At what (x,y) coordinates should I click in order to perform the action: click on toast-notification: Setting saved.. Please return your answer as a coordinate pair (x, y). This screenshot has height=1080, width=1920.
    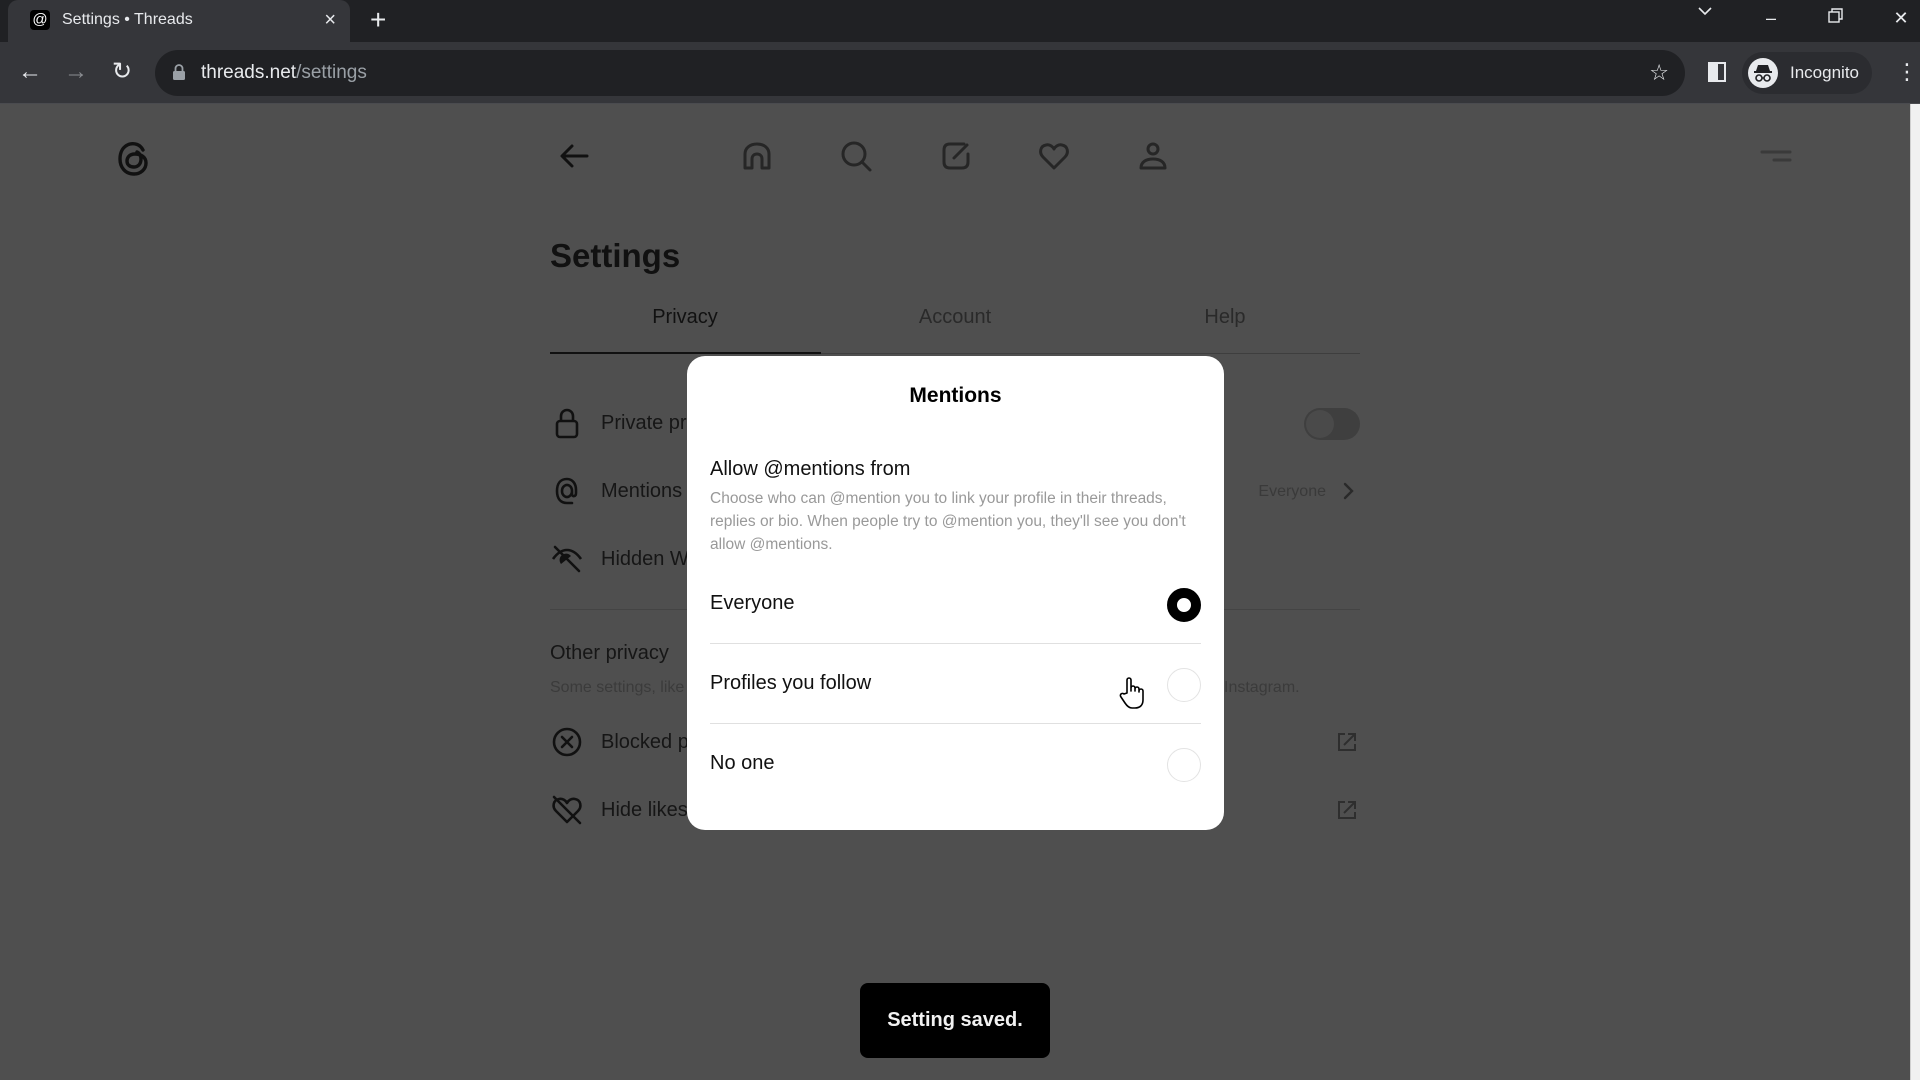
    Looking at the image, I should click on (955, 1020).